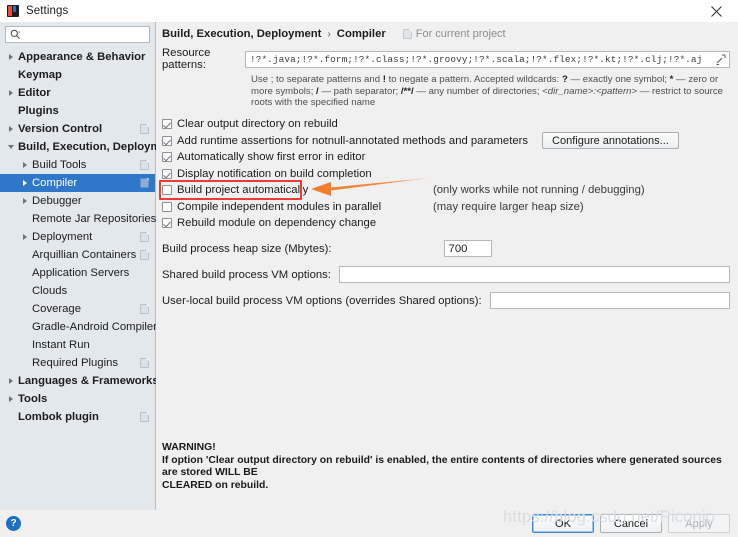 The width and height of the screenshot is (738, 537). I want to click on warning-line-2: CLEARED on rebuild., so click(215, 485).